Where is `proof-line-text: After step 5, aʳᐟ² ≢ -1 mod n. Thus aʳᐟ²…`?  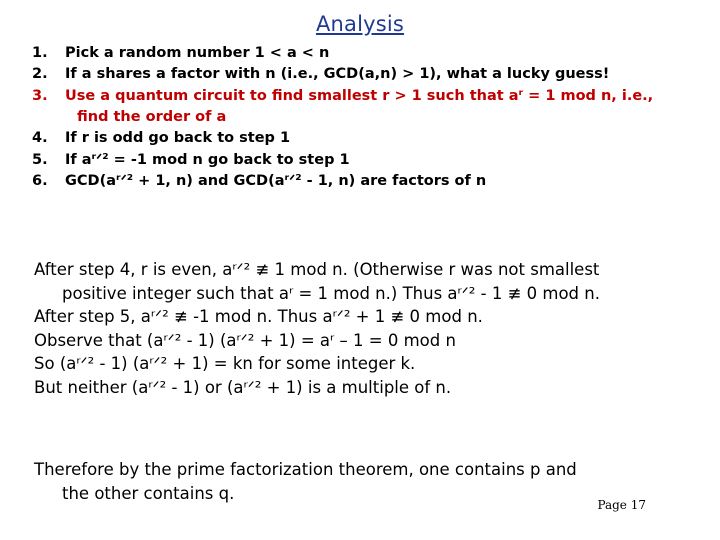 proof-line-text: After step 5, aʳᐟ² ≢ -1 mod n. Thus aʳᐟ²… is located at coordinates (258, 317).